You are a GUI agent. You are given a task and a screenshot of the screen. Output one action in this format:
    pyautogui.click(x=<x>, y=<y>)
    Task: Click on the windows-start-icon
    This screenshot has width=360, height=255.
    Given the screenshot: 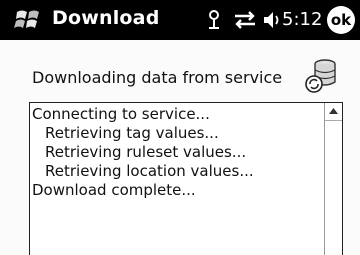 What is the action you would take?
    pyautogui.click(x=28, y=20)
    